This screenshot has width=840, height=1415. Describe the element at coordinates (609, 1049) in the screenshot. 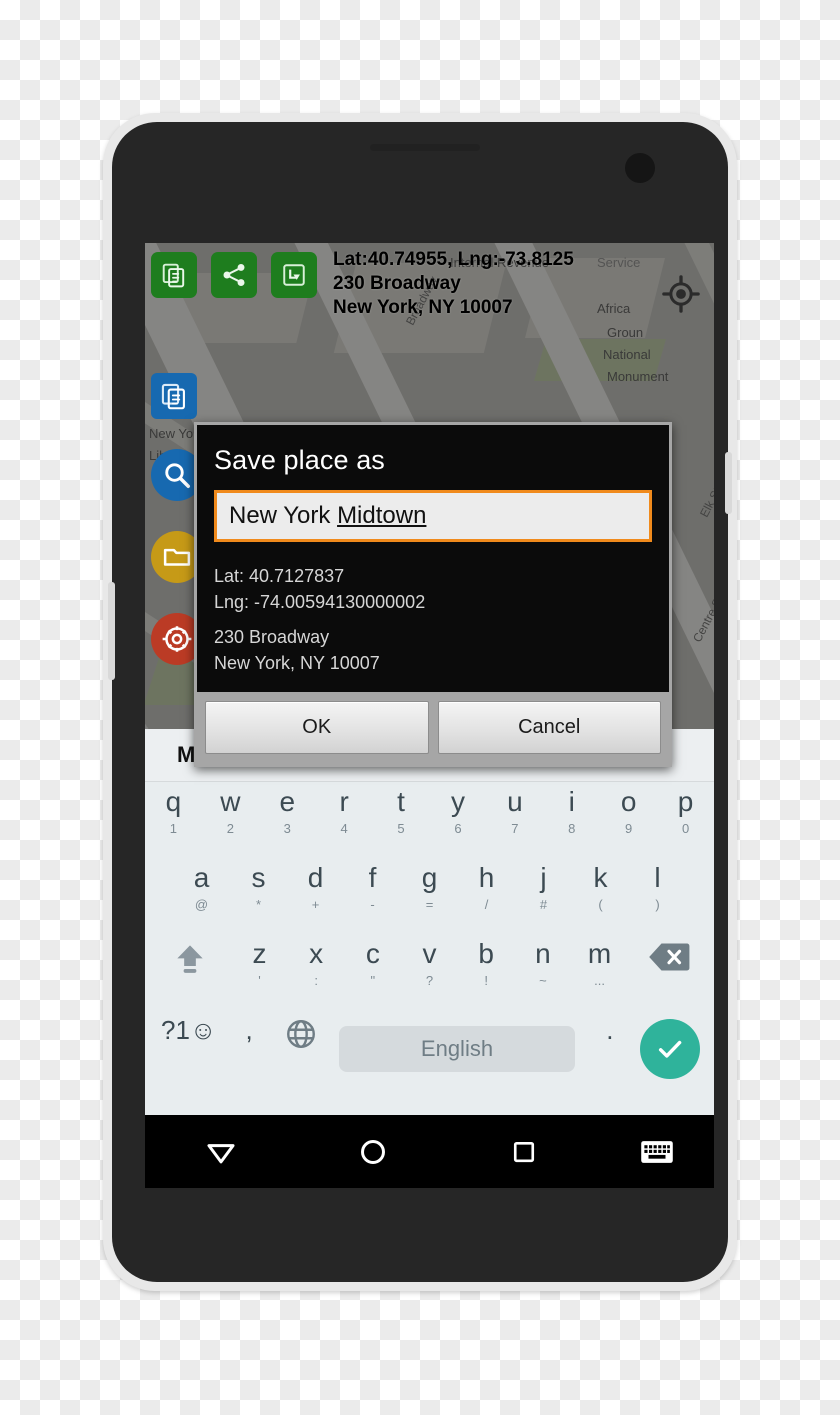

I see `period-key: .` at that location.